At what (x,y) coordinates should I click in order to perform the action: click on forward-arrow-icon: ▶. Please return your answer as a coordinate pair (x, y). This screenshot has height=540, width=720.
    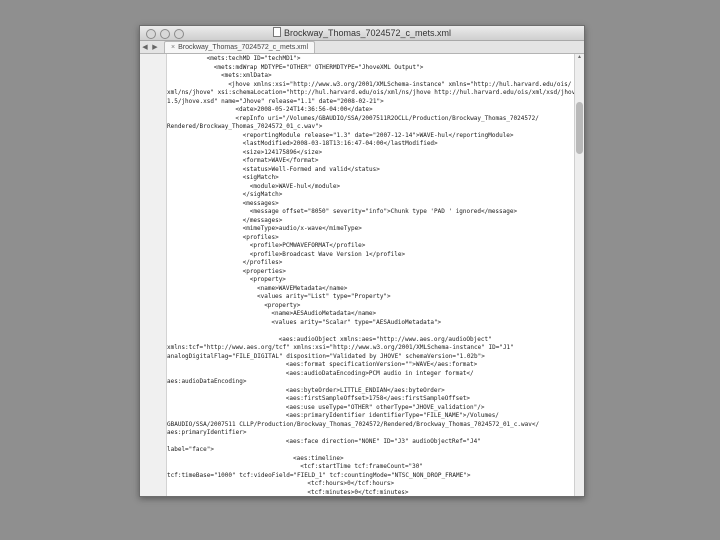
    Looking at the image, I should click on (155, 47).